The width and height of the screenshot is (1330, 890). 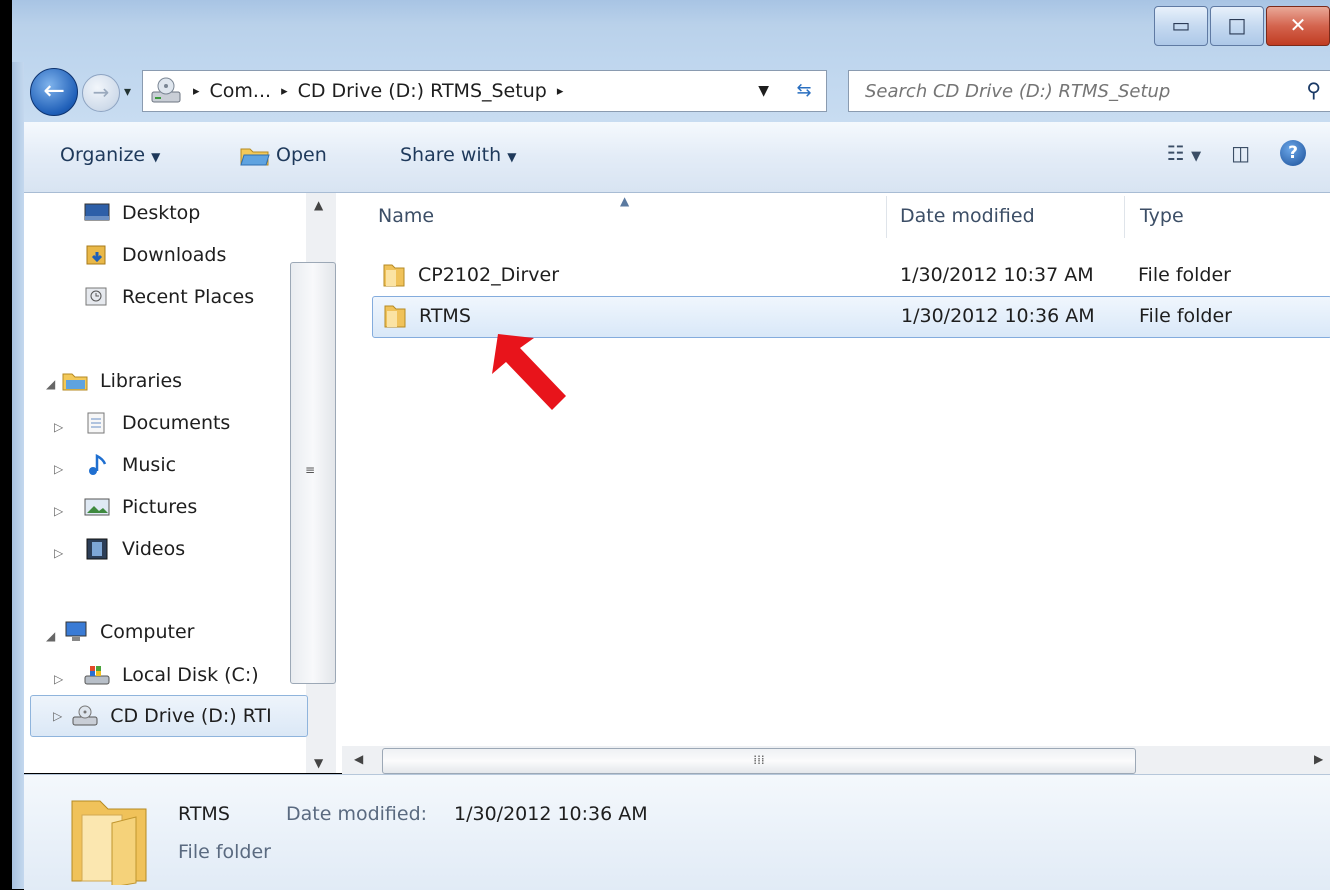 I want to click on nav-item-libraries: Libraries, so click(x=122, y=381).